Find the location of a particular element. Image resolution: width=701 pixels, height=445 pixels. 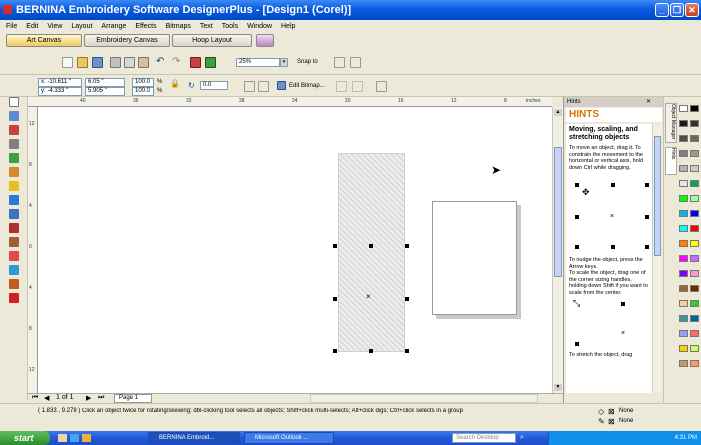

start-button: start is located at coordinates (25, 438).